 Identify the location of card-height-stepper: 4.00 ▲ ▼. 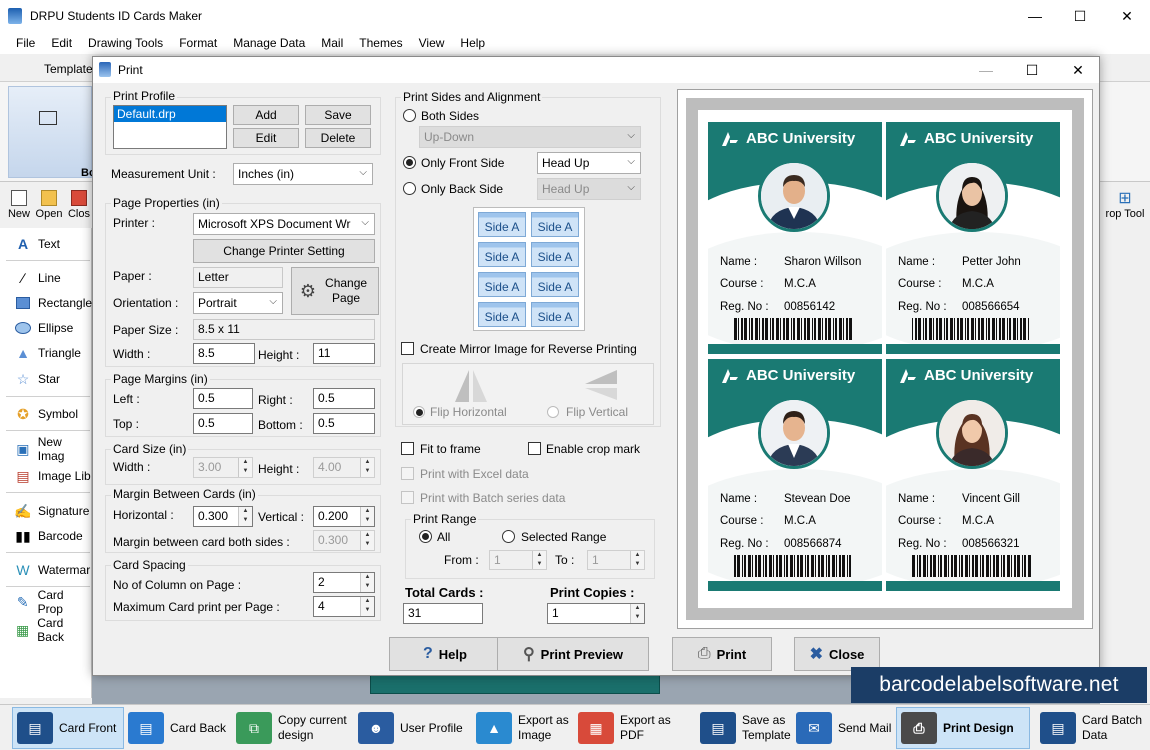
(344, 467).